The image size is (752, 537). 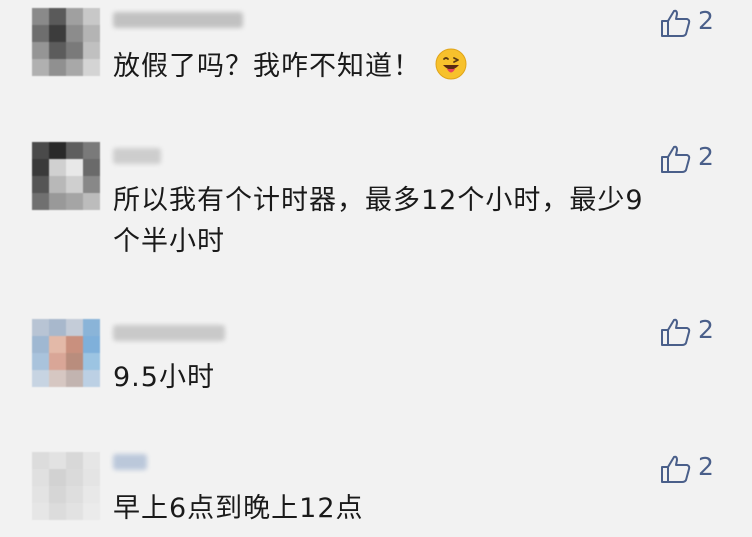 I want to click on comment-text-content: 早上6点到晚上12点, so click(x=238, y=508).